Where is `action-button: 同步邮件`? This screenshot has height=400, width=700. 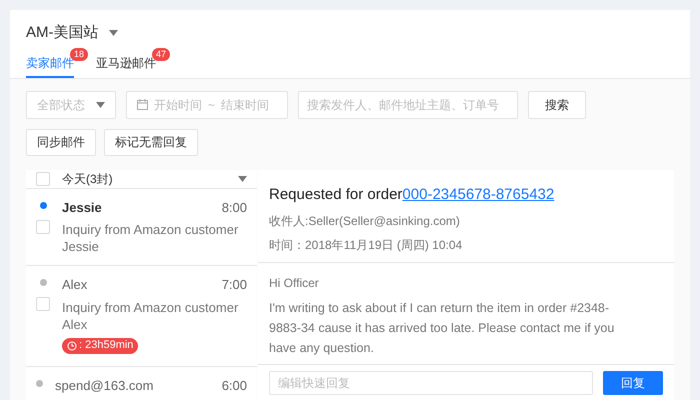 action-button: 同步邮件 is located at coordinates (61, 142).